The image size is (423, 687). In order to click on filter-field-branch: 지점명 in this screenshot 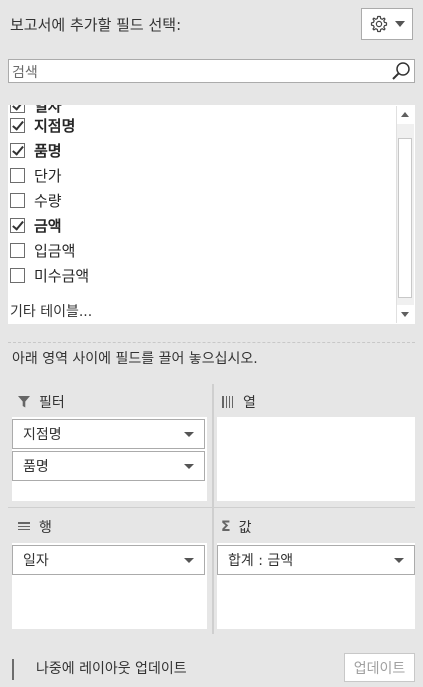, I will do `click(108, 434)`.